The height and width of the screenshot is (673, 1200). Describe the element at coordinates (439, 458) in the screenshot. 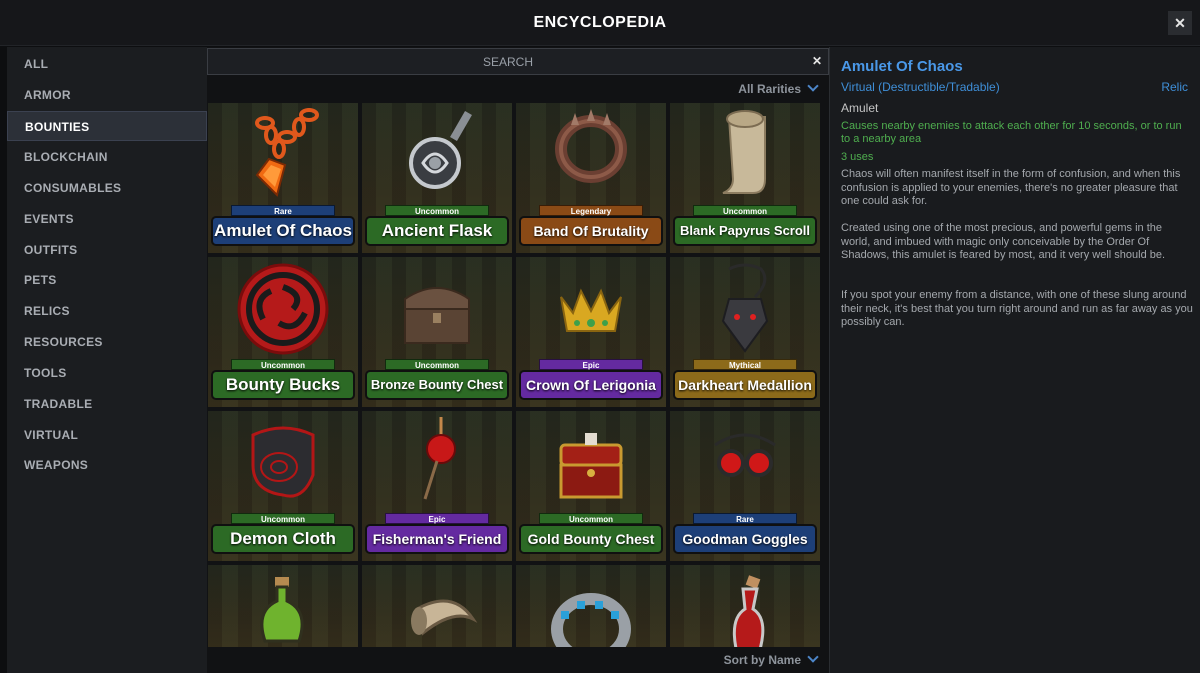

I see `bobber-icon` at that location.